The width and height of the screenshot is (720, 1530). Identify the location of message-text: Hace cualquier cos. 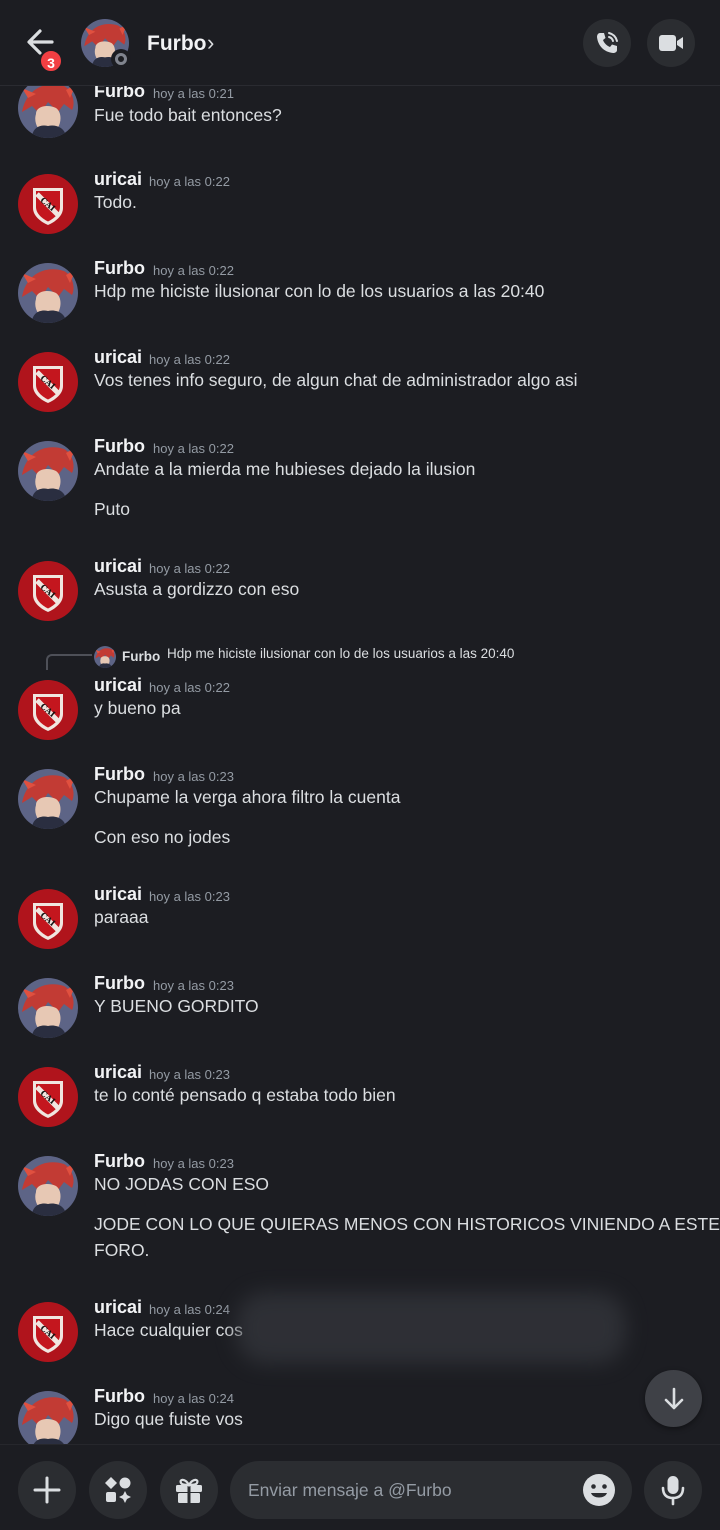
(168, 1330).